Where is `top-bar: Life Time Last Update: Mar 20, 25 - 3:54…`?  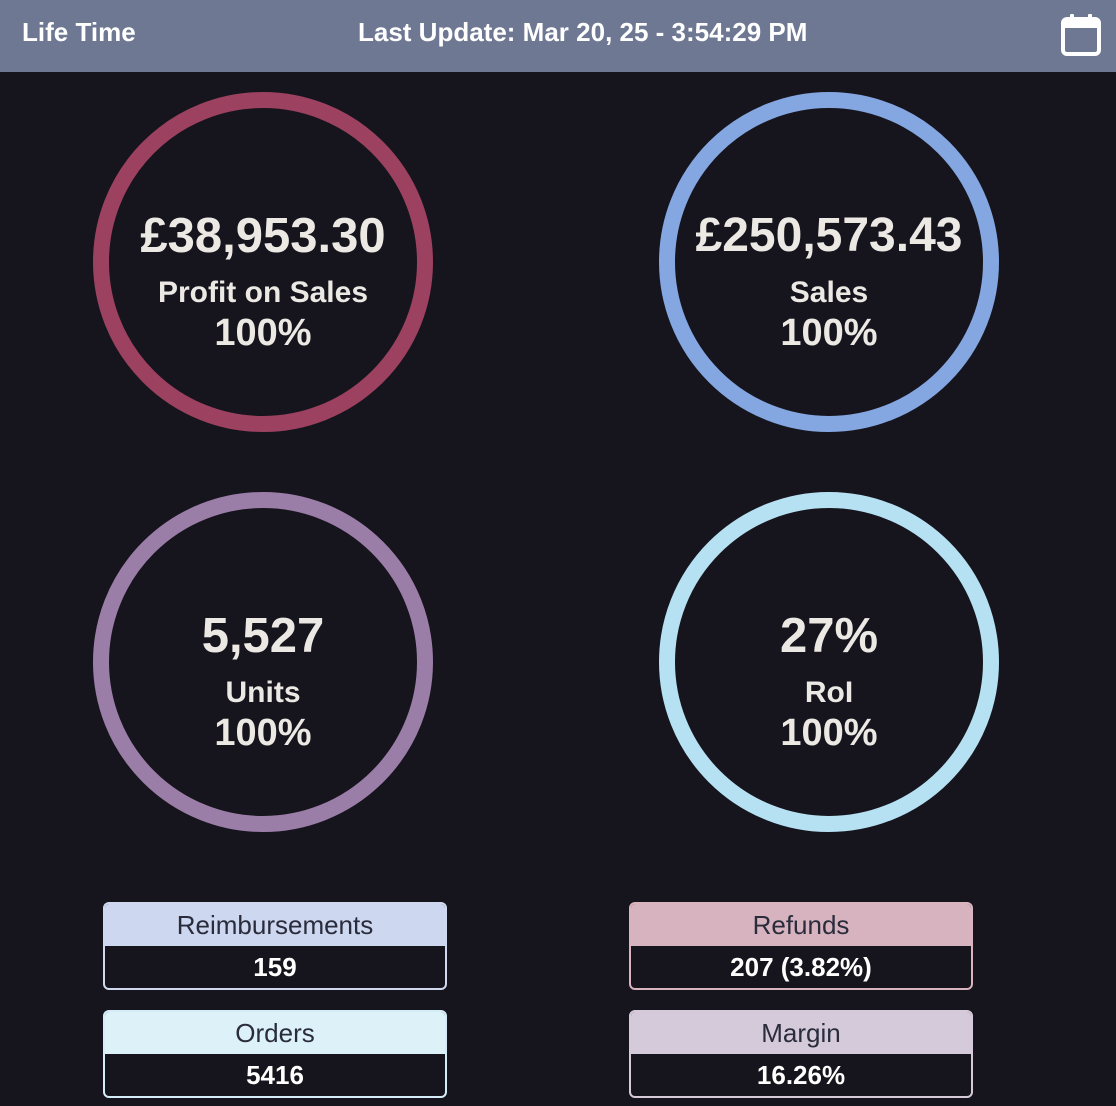 top-bar: Life Time Last Update: Mar 20, 25 - 3:54… is located at coordinates (558, 36).